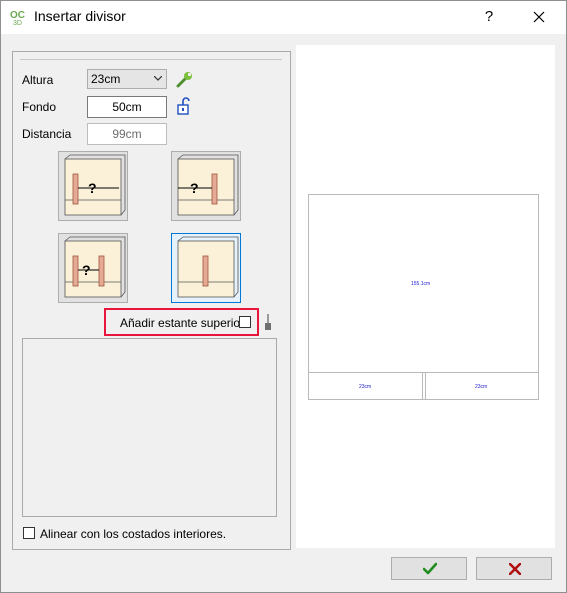  Describe the element at coordinates (127, 134) in the screenshot. I see `distancia-field: 99cm` at that location.